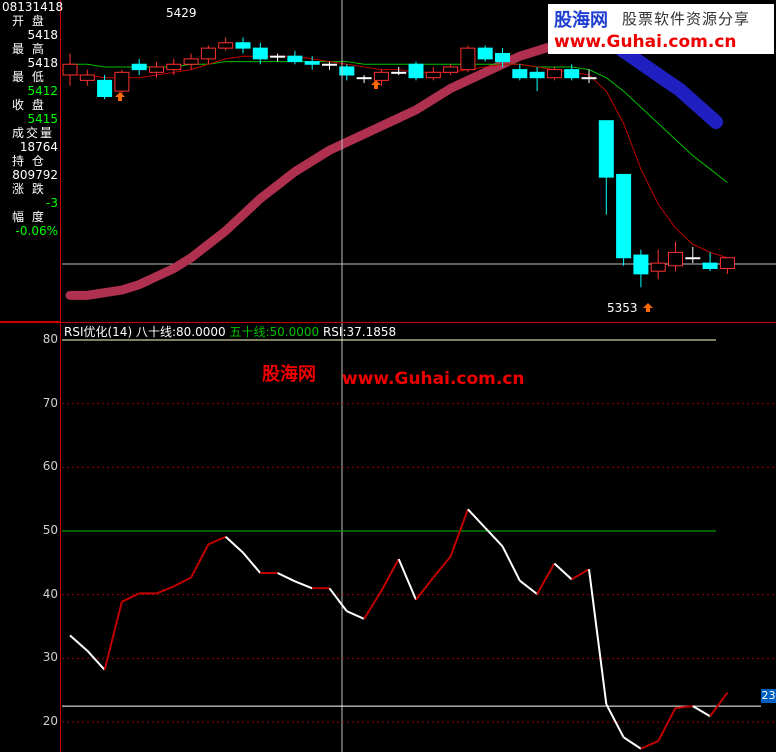  I want to click on watermark-logo: 股海网 股票软件资源分享 www.Guhai.com.cn, so click(661, 29).